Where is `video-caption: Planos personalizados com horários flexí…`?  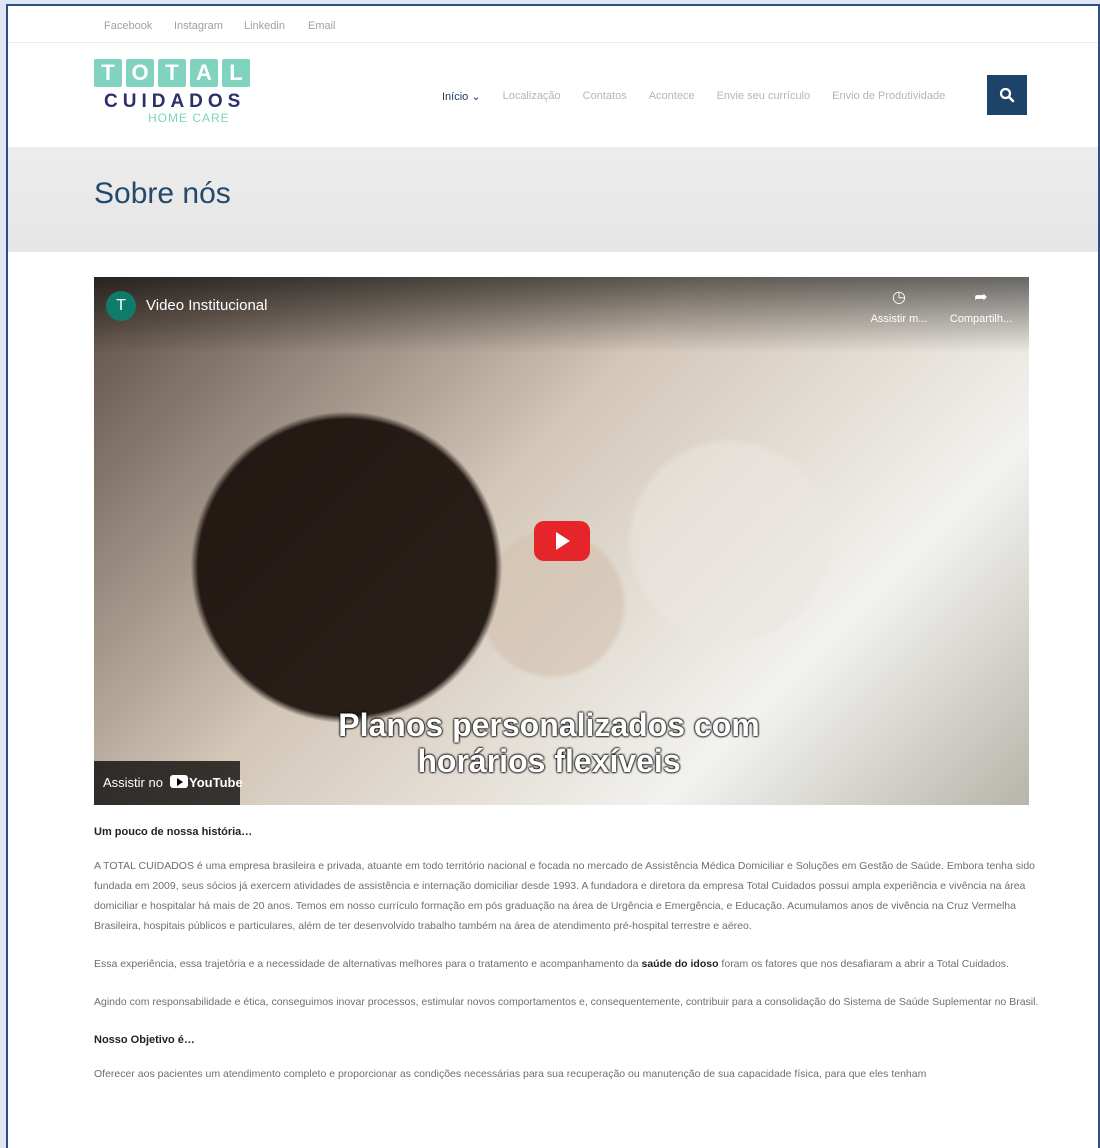
video-caption: Planos personalizados com horários flexí… is located at coordinates (549, 743).